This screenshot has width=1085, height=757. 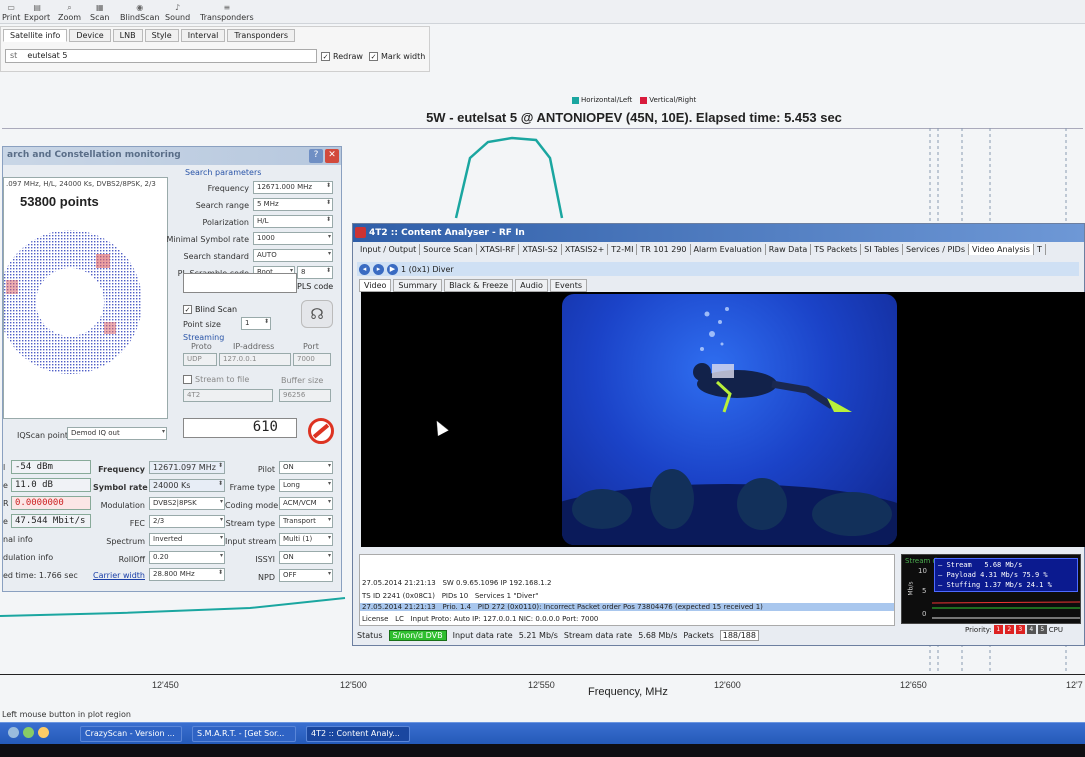 I want to click on priority-2: 2, so click(x=1009, y=629).